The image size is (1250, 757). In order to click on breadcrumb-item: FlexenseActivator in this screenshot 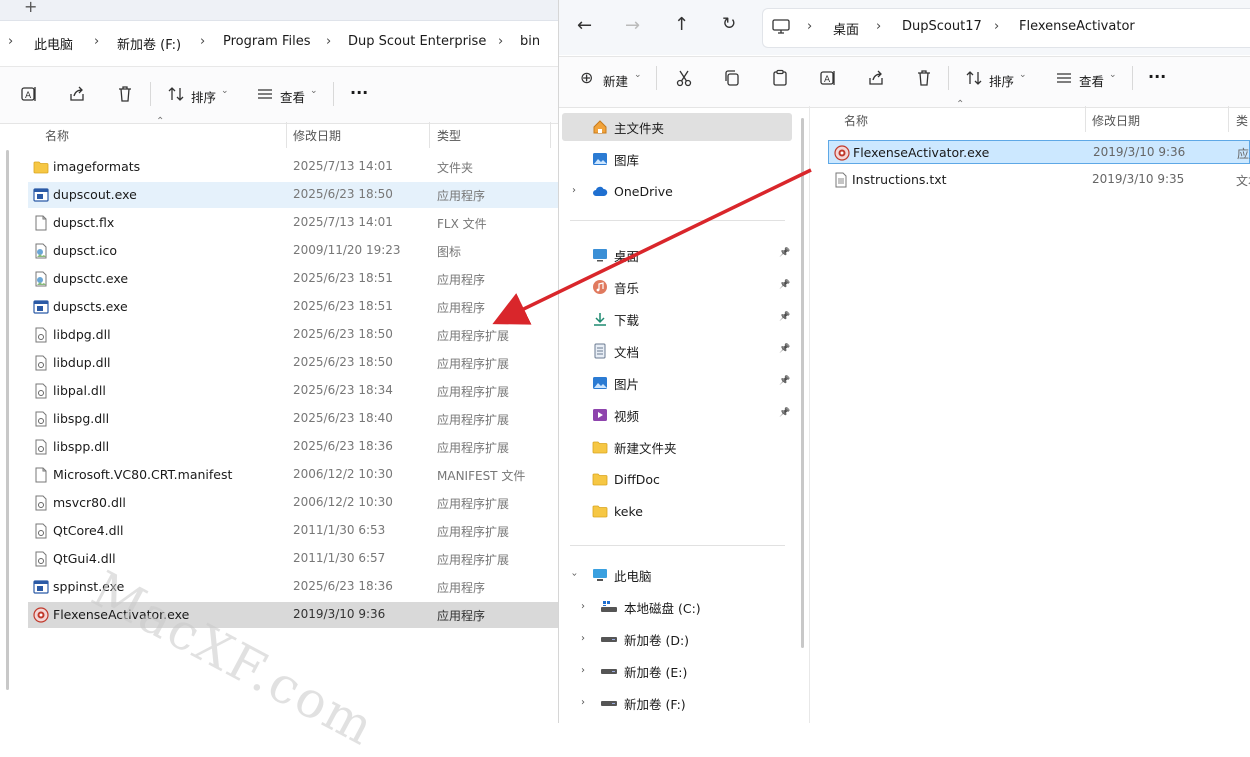, I will do `click(1077, 26)`.